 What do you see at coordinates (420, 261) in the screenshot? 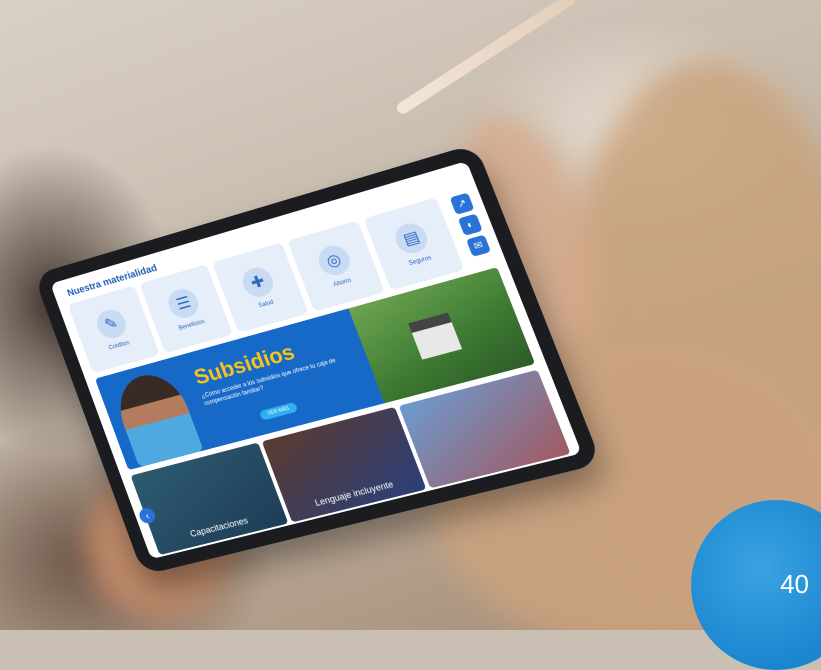
I see `service-label: Seguros` at bounding box center [420, 261].